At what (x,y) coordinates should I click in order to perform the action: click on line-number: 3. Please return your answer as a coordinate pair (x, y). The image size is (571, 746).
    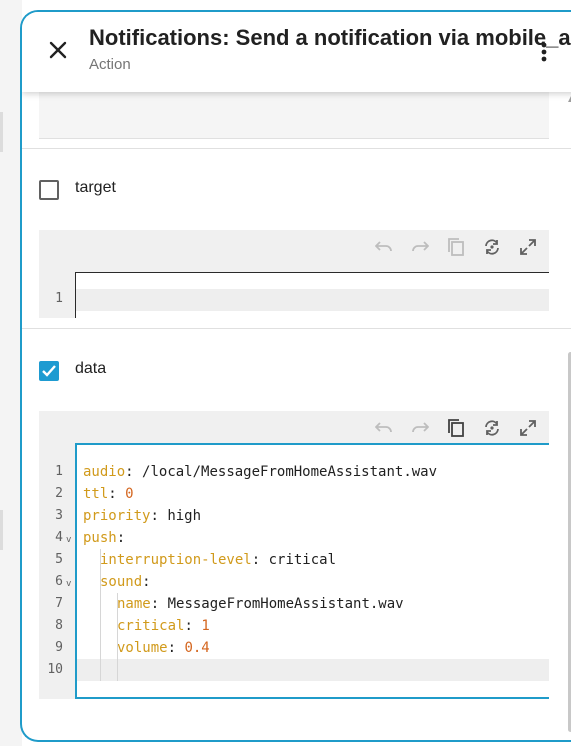
    Looking at the image, I should click on (59, 515).